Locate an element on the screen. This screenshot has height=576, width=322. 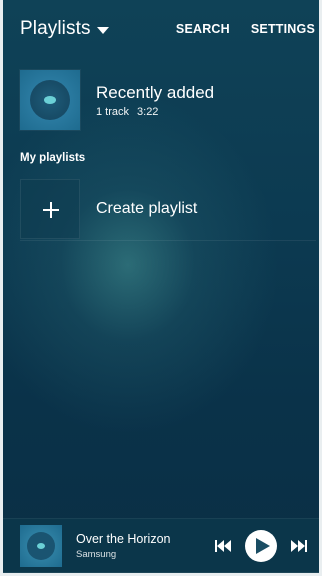
divider is located at coordinates (168, 240).